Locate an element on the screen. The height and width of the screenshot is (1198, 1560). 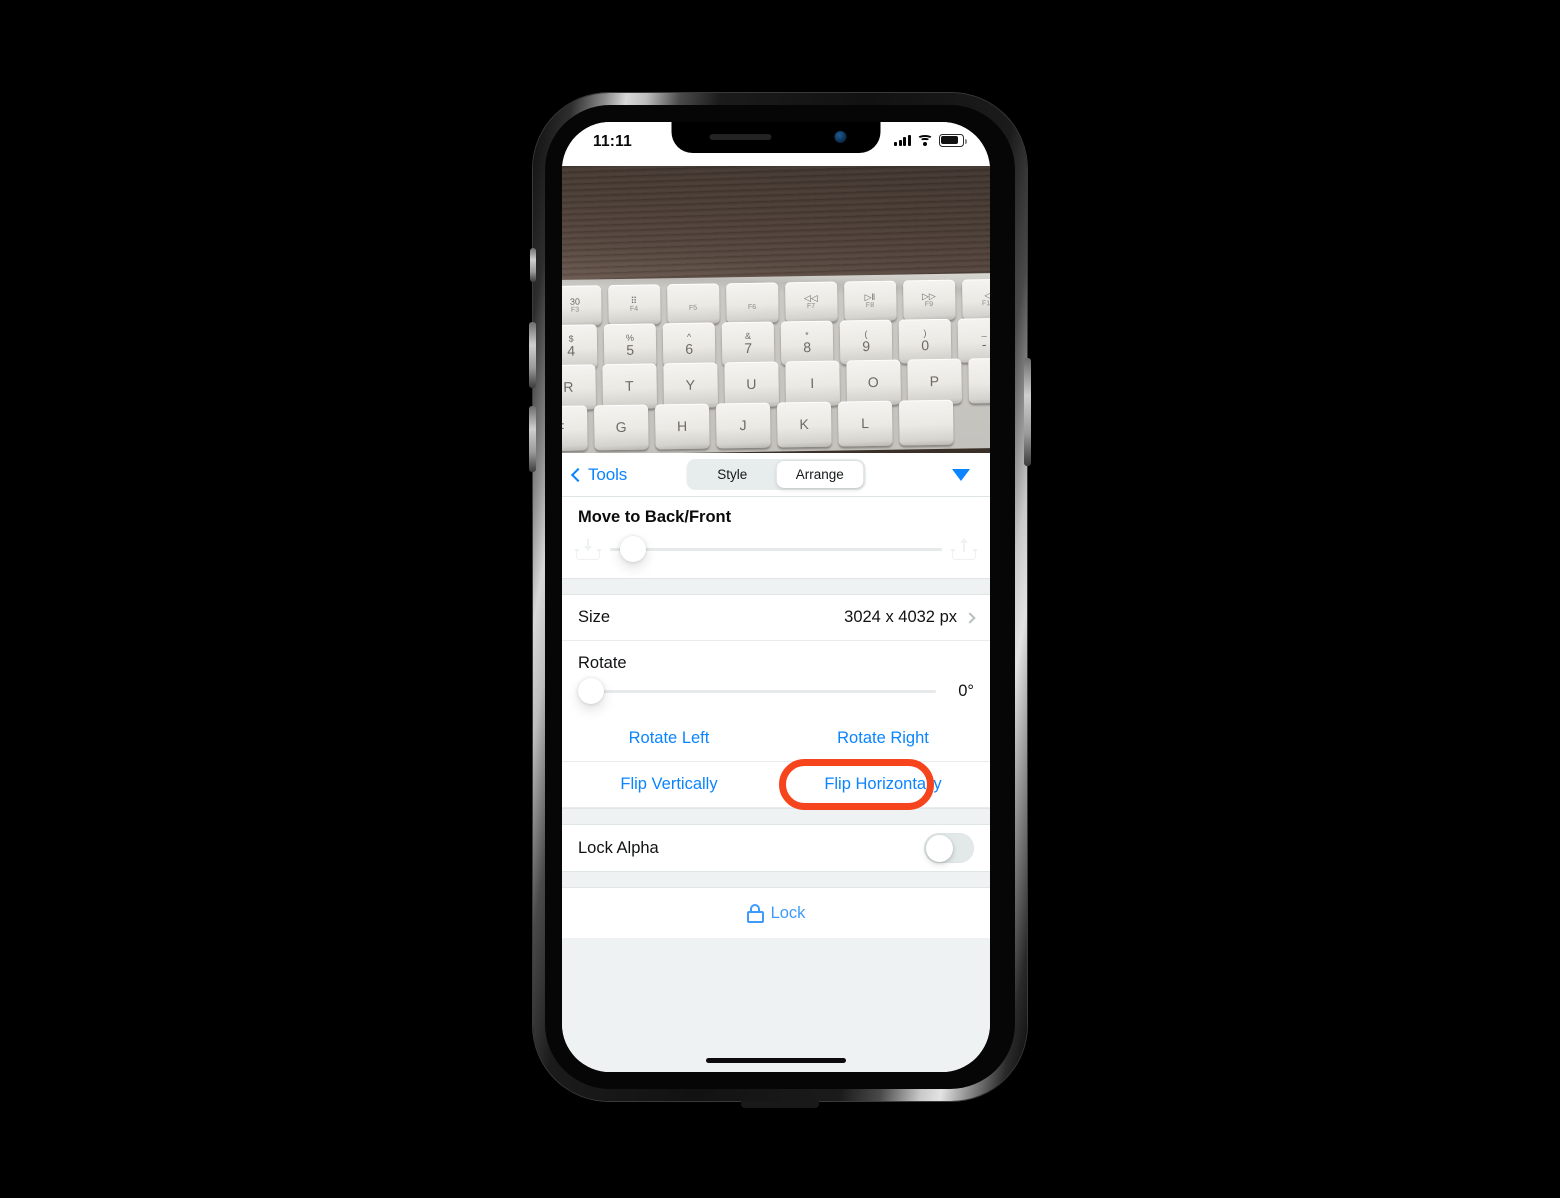
desk-background is located at coordinates (776, 224).